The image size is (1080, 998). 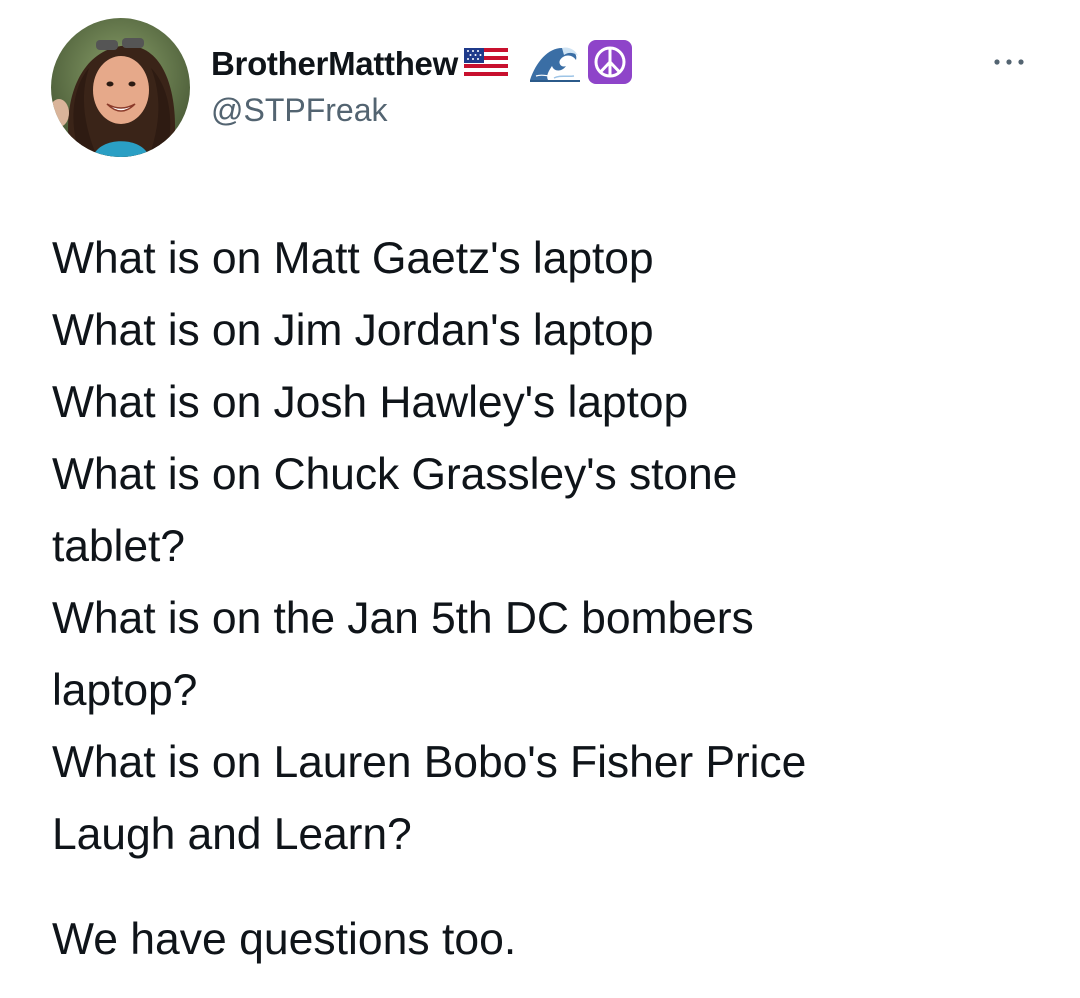 What do you see at coordinates (429, 762) in the screenshot?
I see `tweet-line: What is on Lauren Bobo's Fisher Price` at bounding box center [429, 762].